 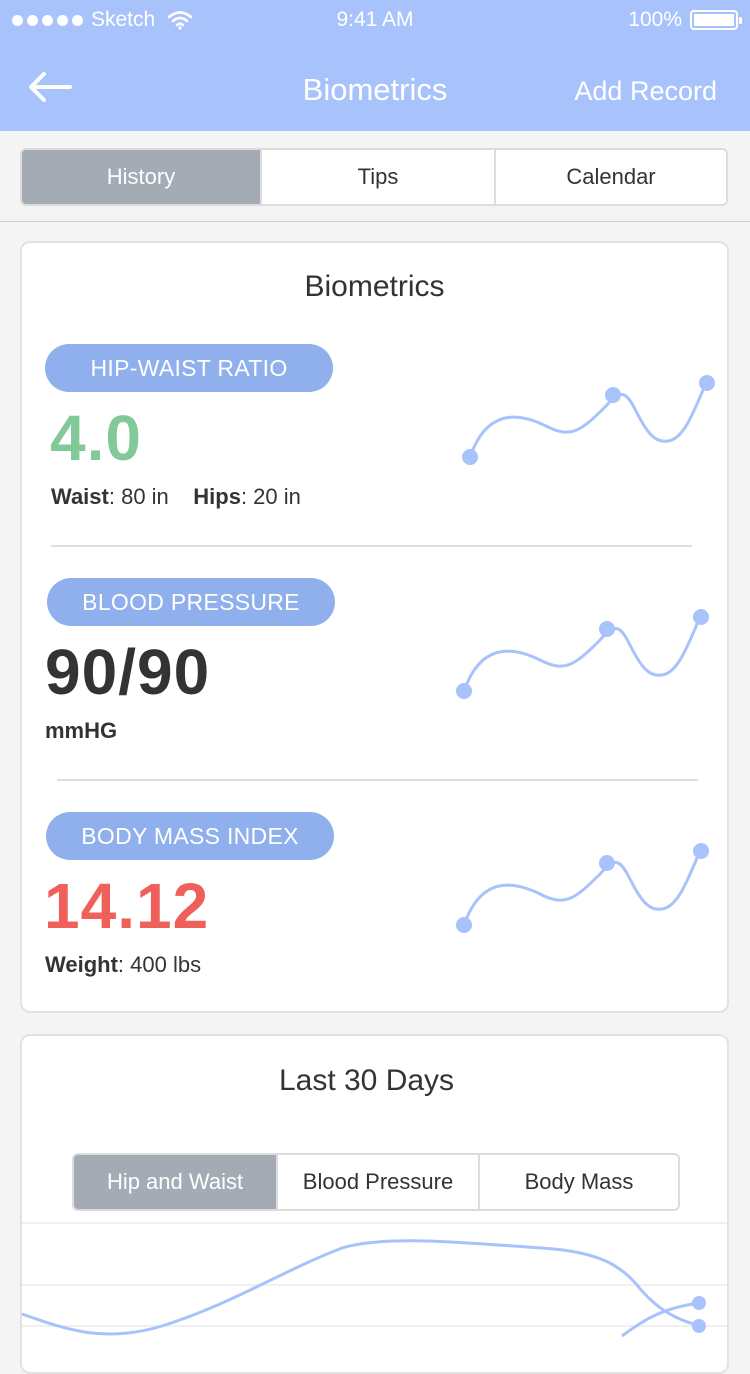 What do you see at coordinates (96, 438) in the screenshot?
I see `hip-waist-ratio-value: 4.0` at bounding box center [96, 438].